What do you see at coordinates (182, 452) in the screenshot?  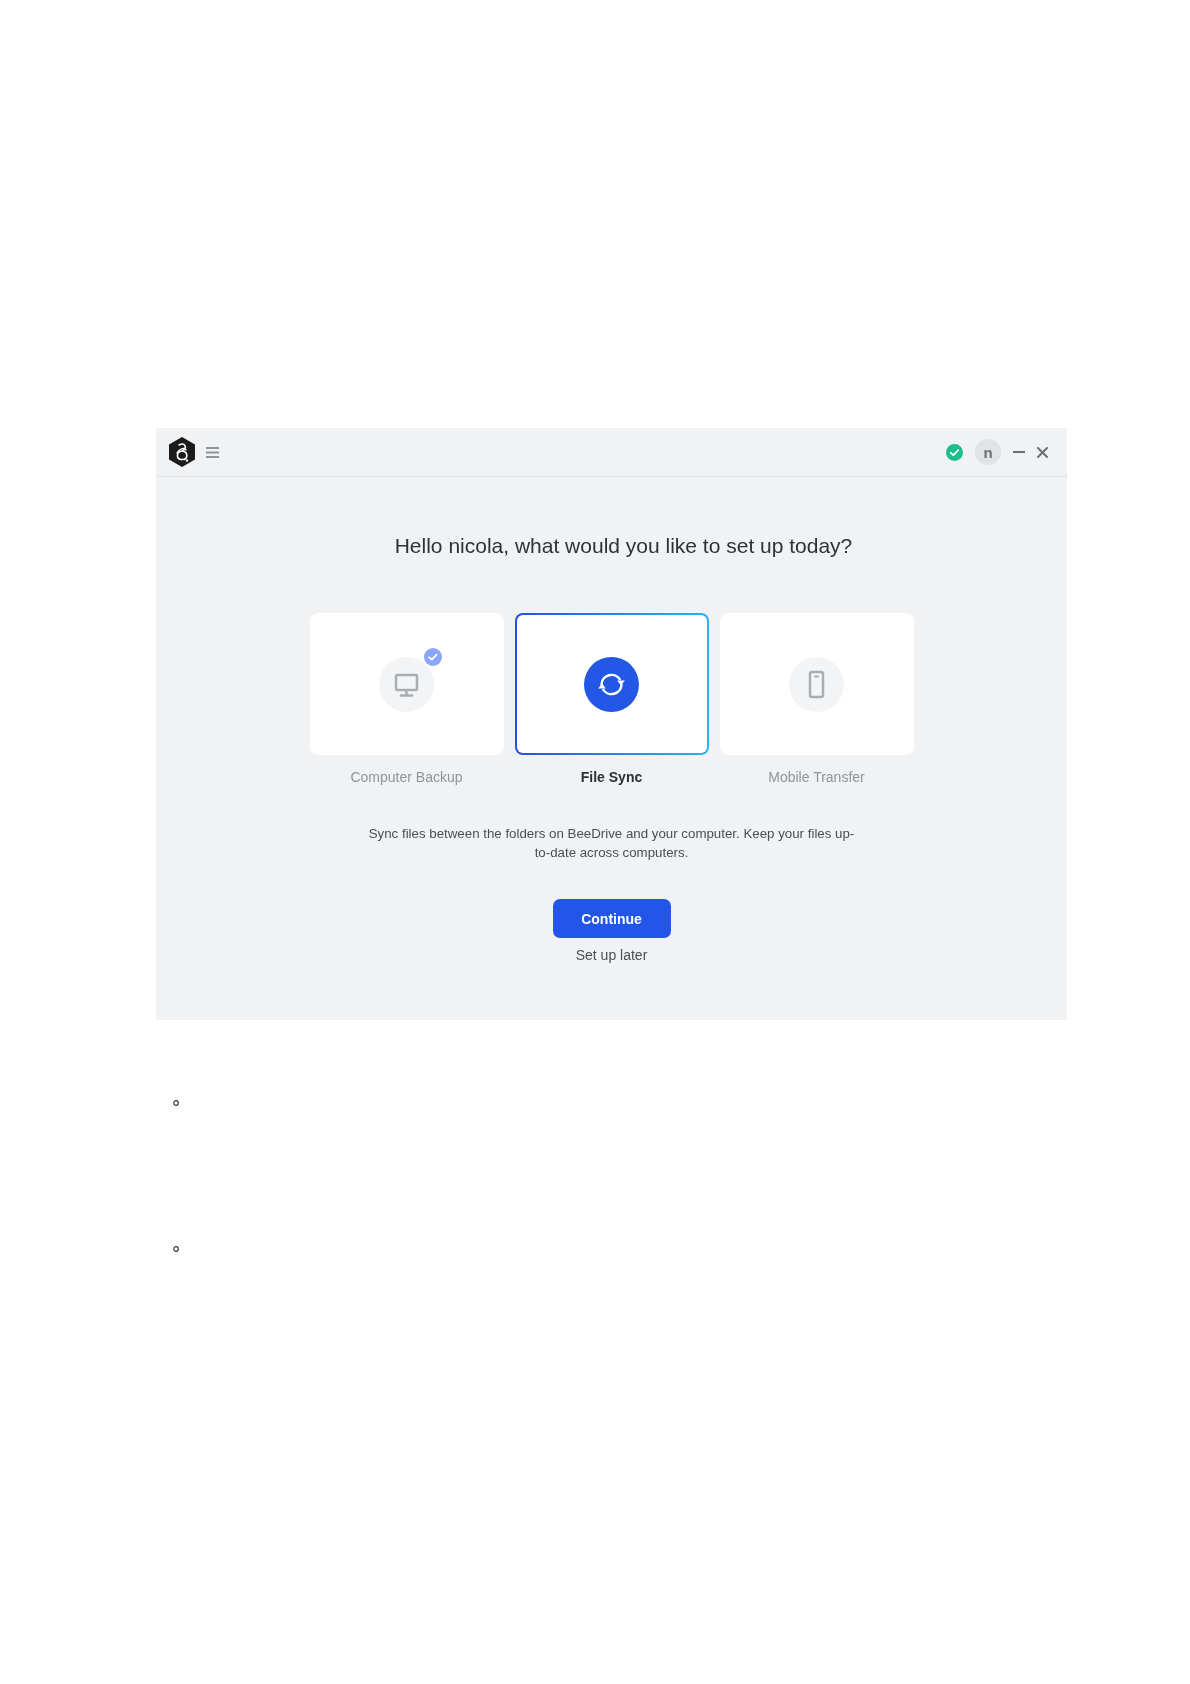 I see `hexagon-logo-icon` at bounding box center [182, 452].